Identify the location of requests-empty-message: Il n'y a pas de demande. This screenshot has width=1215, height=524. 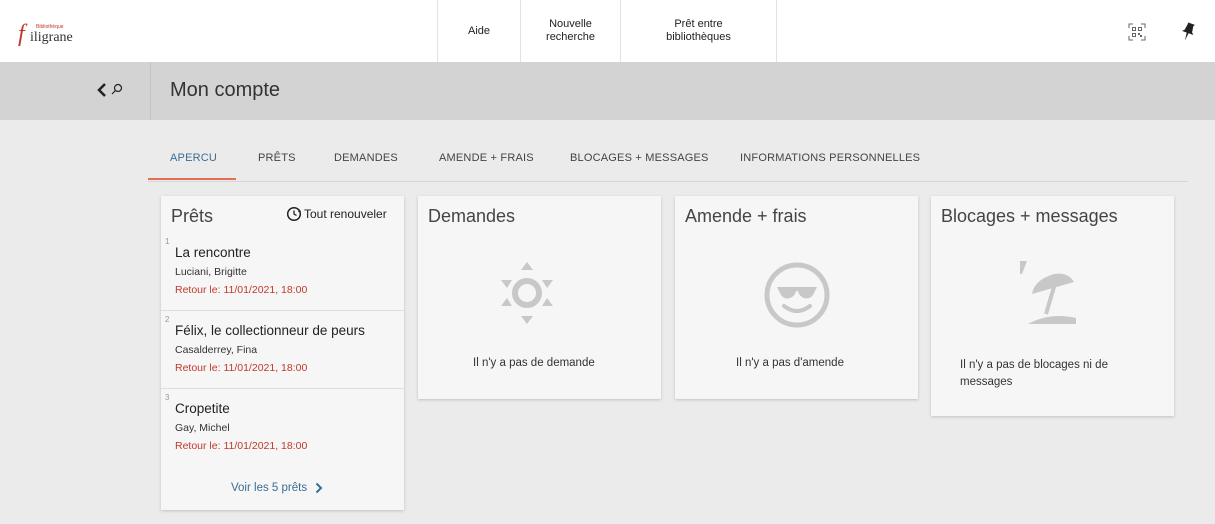
(534, 363).